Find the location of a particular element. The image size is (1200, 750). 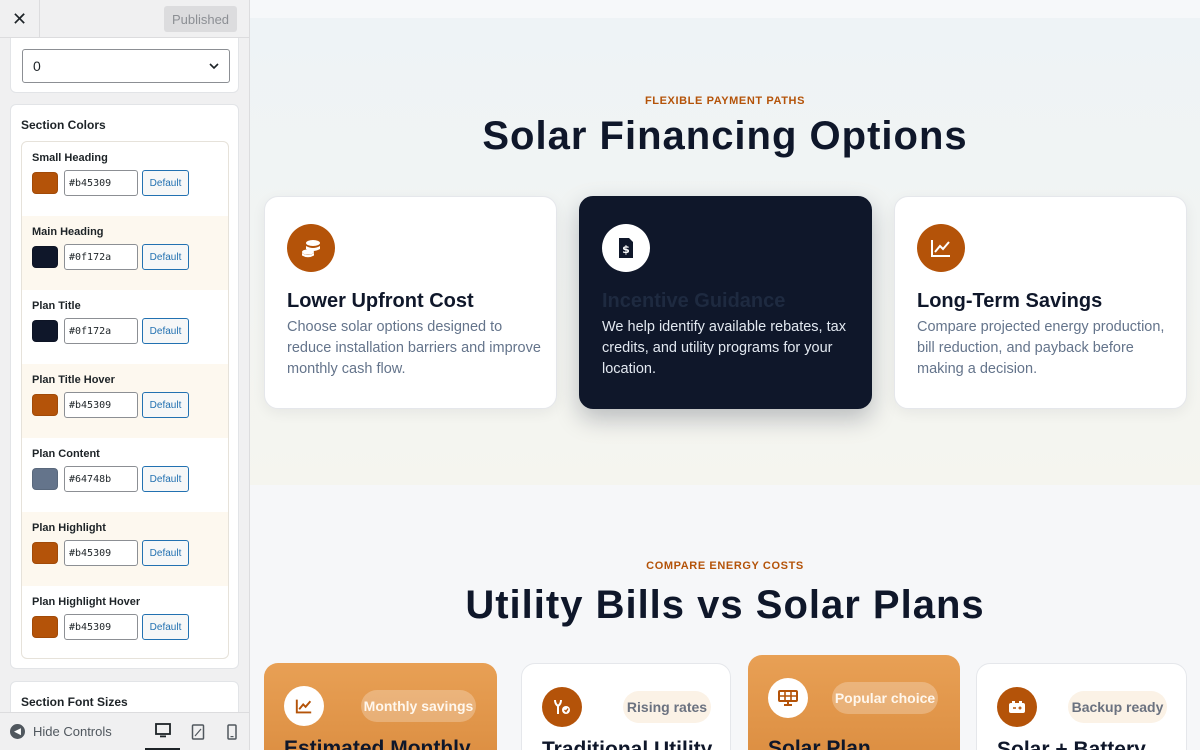

dollar-document-icon: $ is located at coordinates (626, 248).